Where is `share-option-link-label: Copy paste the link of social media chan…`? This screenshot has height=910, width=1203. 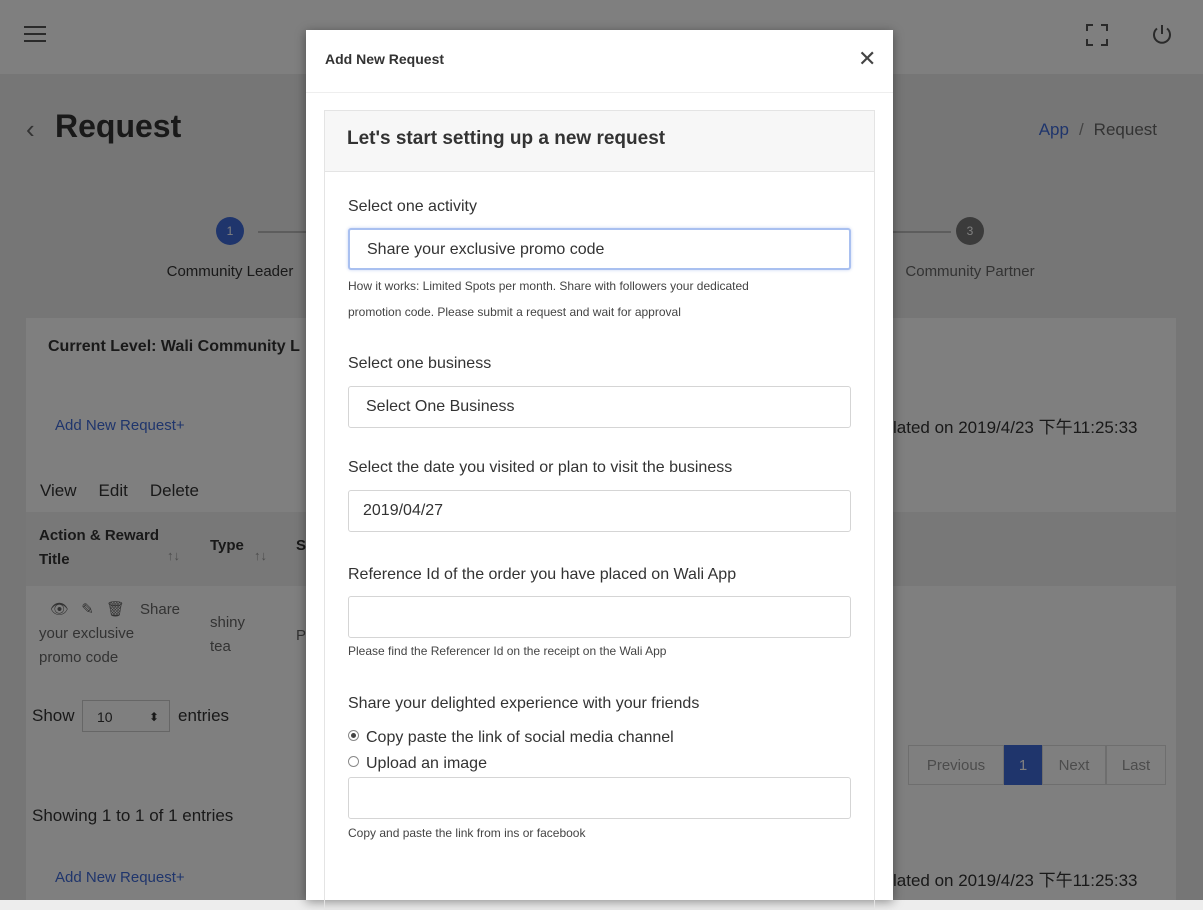
share-option-link-label: Copy paste the link of social media chan… is located at coordinates (520, 737).